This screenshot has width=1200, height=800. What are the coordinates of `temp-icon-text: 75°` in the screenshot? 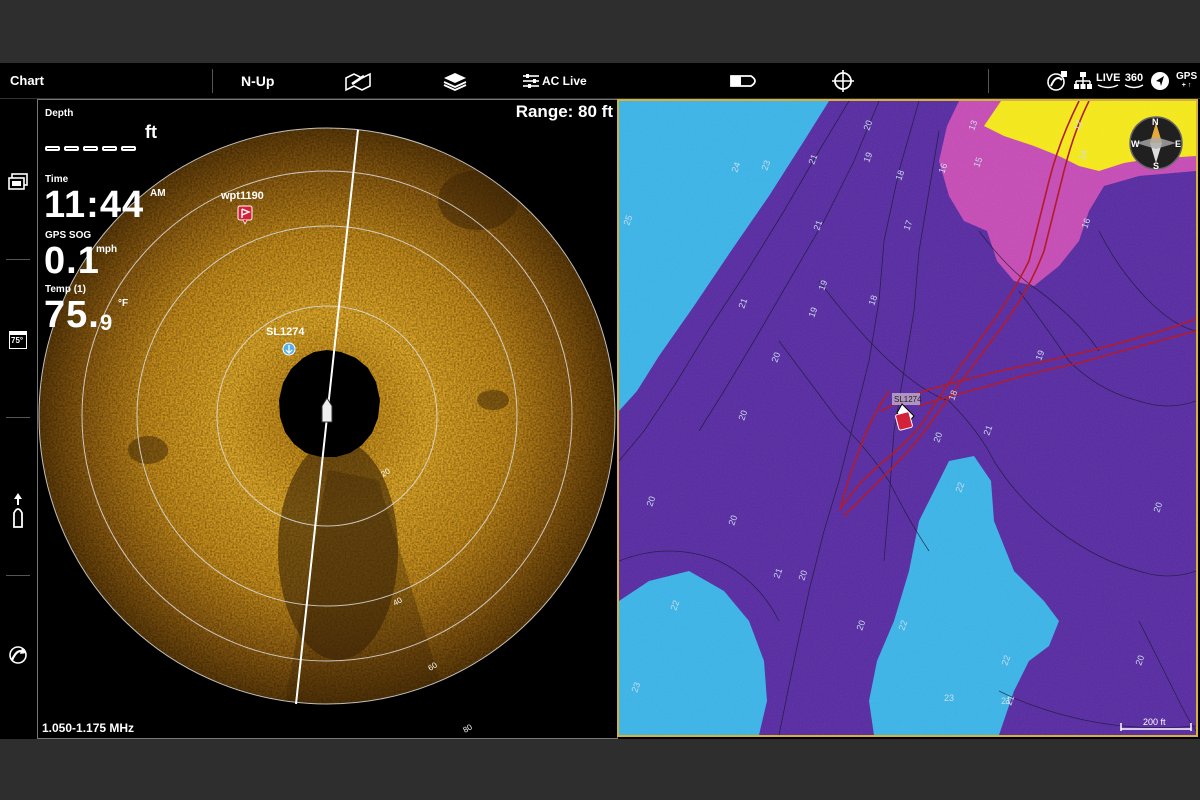 It's located at (17, 340).